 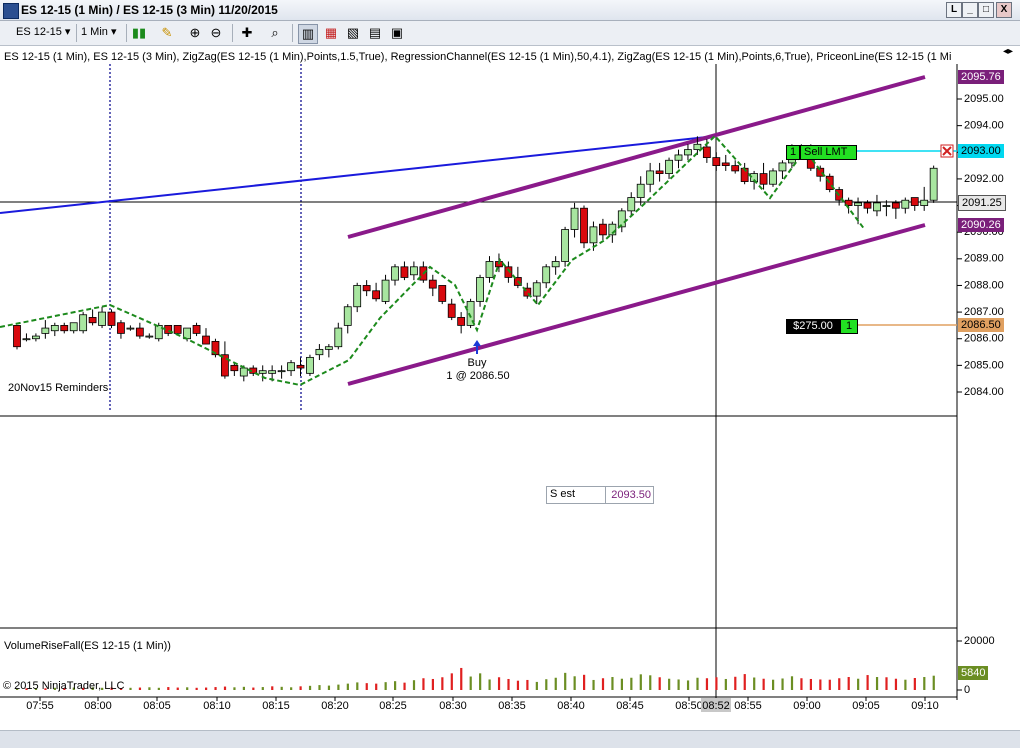 What do you see at coordinates (984, 126) in the screenshot?
I see `price-axis-label: 2094.00` at bounding box center [984, 126].